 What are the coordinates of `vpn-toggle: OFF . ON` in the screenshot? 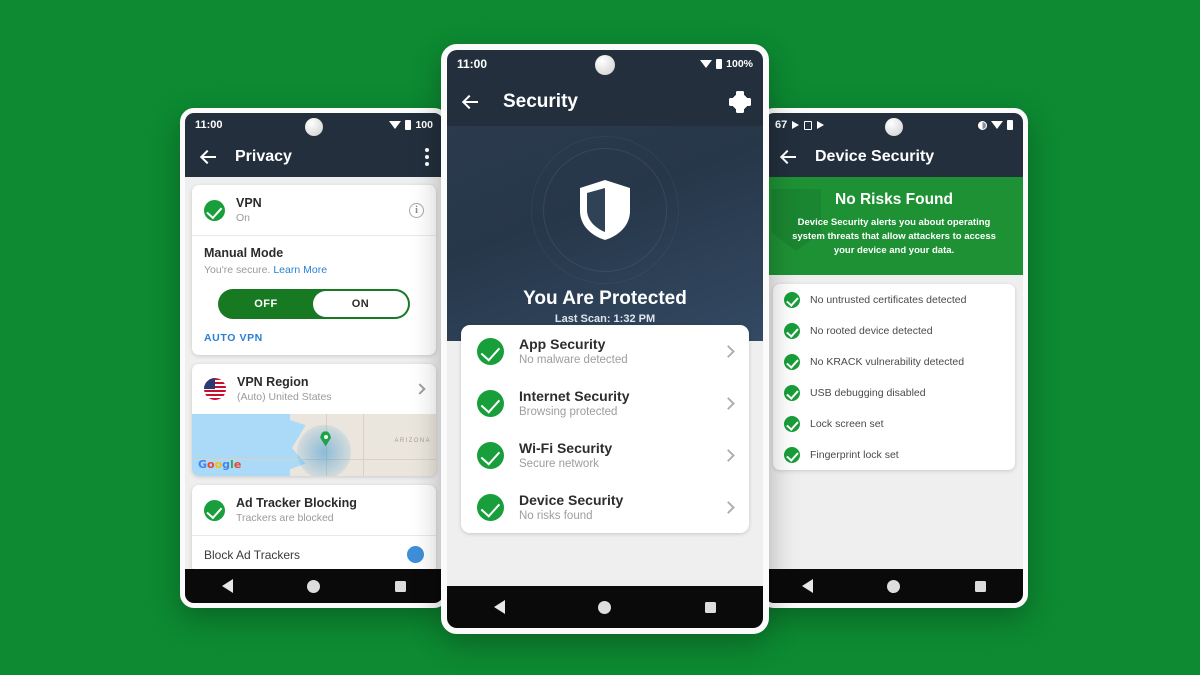 It's located at (314, 304).